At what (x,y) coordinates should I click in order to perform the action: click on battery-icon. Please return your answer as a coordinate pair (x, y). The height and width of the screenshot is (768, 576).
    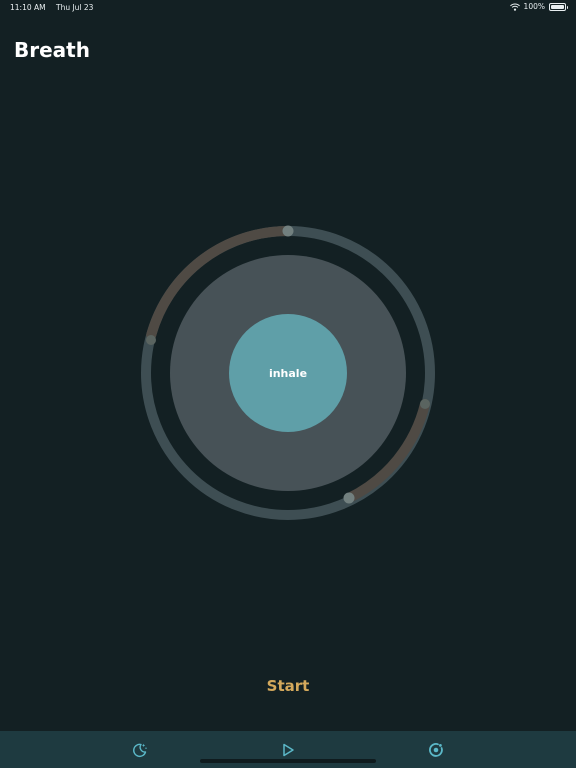
    Looking at the image, I should click on (558, 6).